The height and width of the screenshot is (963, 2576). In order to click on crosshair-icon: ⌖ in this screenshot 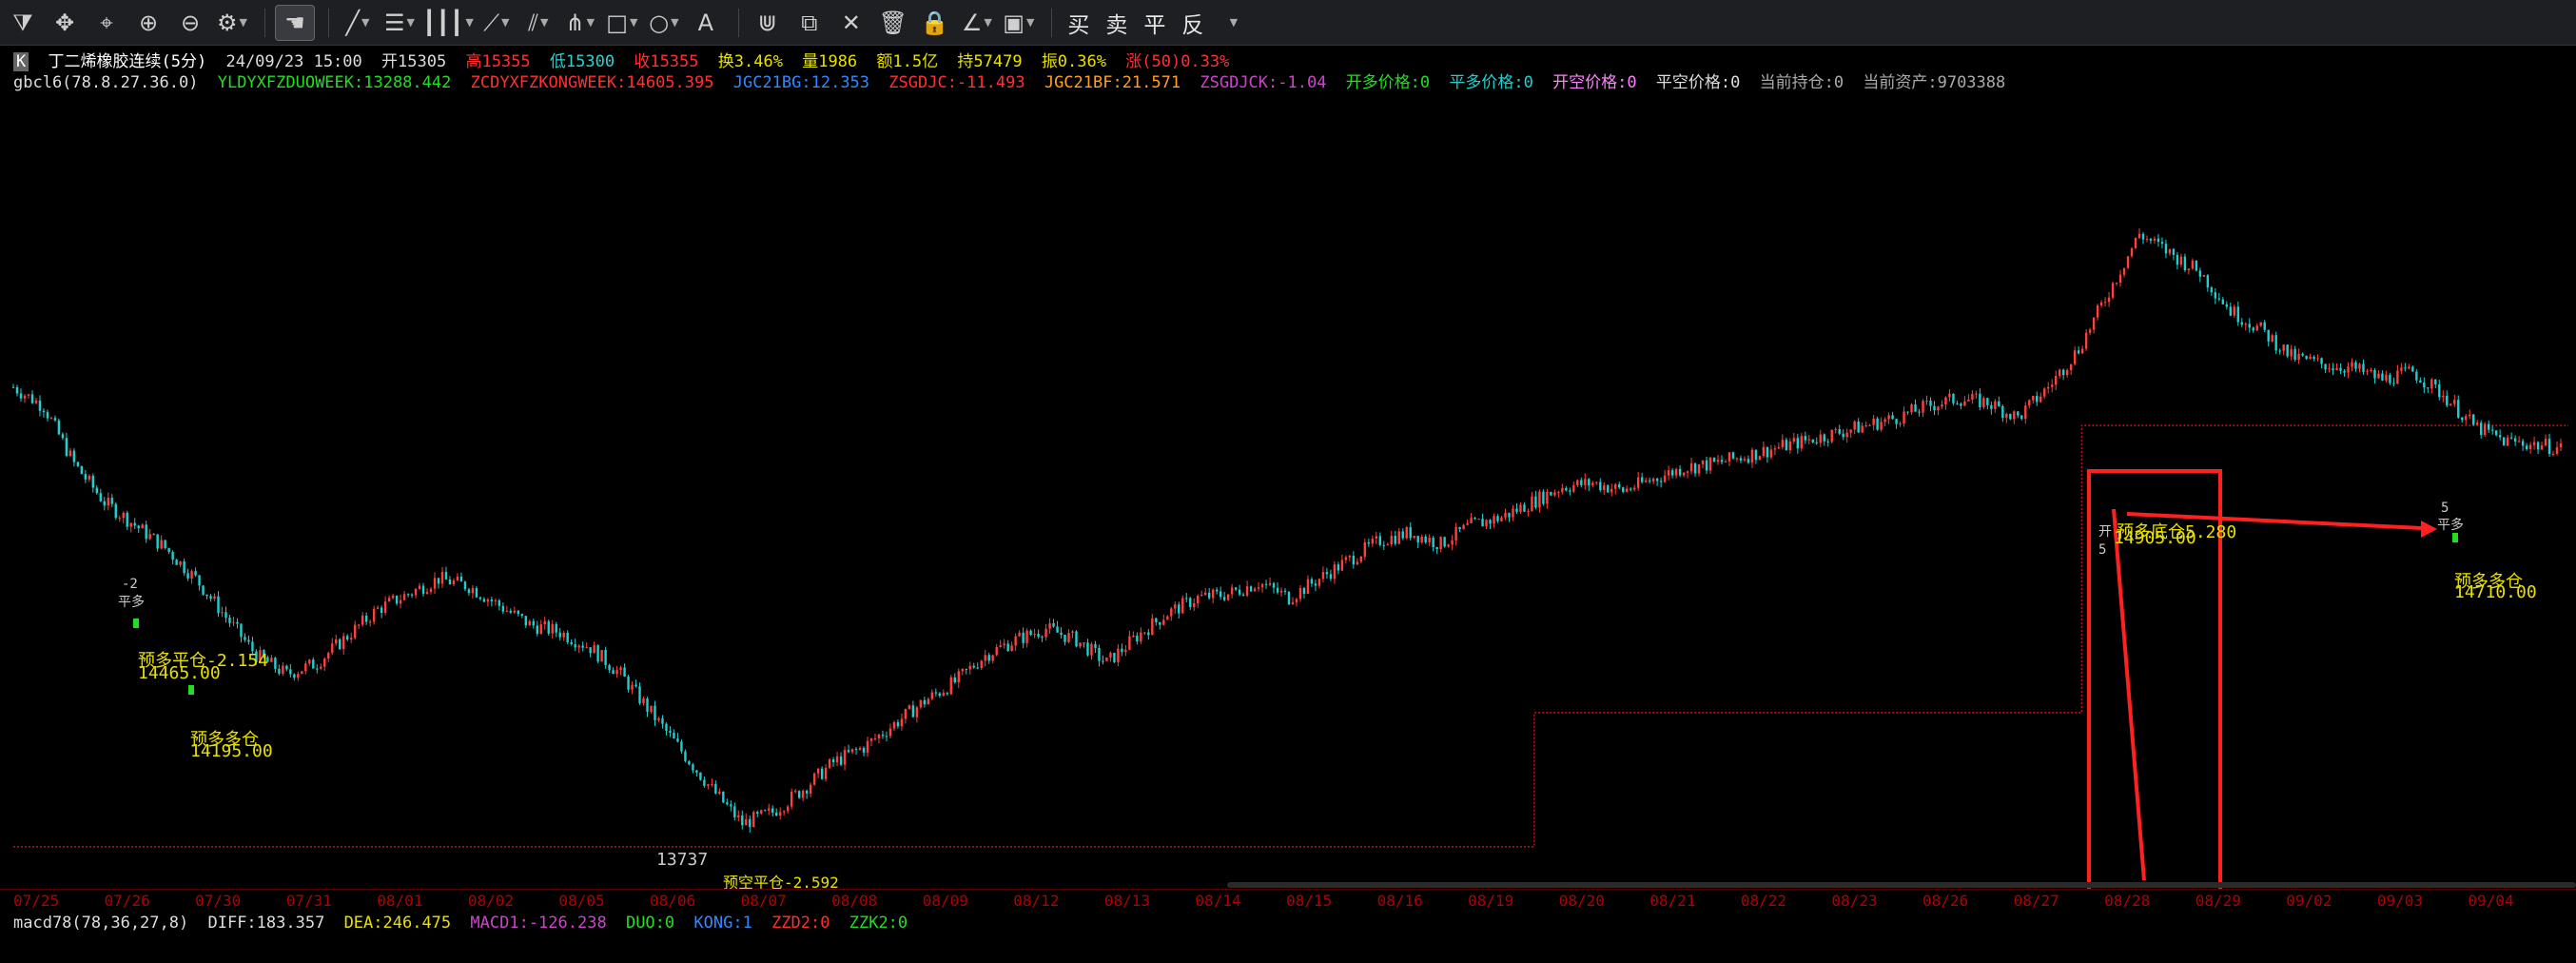, I will do `click(107, 23)`.